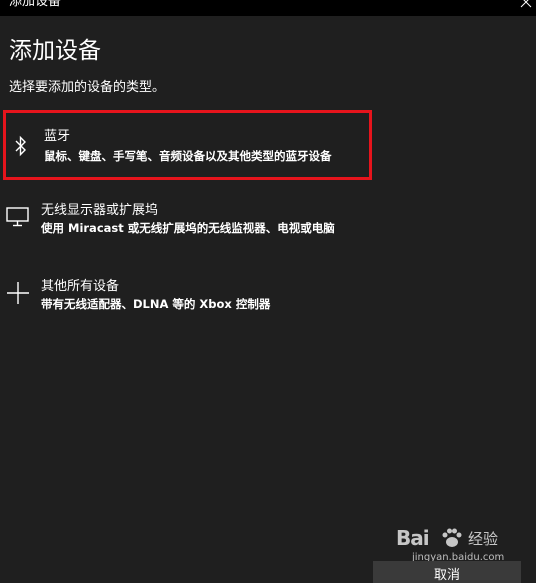  What do you see at coordinates (55, 51) in the screenshot?
I see `page-title: 添加设备` at bounding box center [55, 51].